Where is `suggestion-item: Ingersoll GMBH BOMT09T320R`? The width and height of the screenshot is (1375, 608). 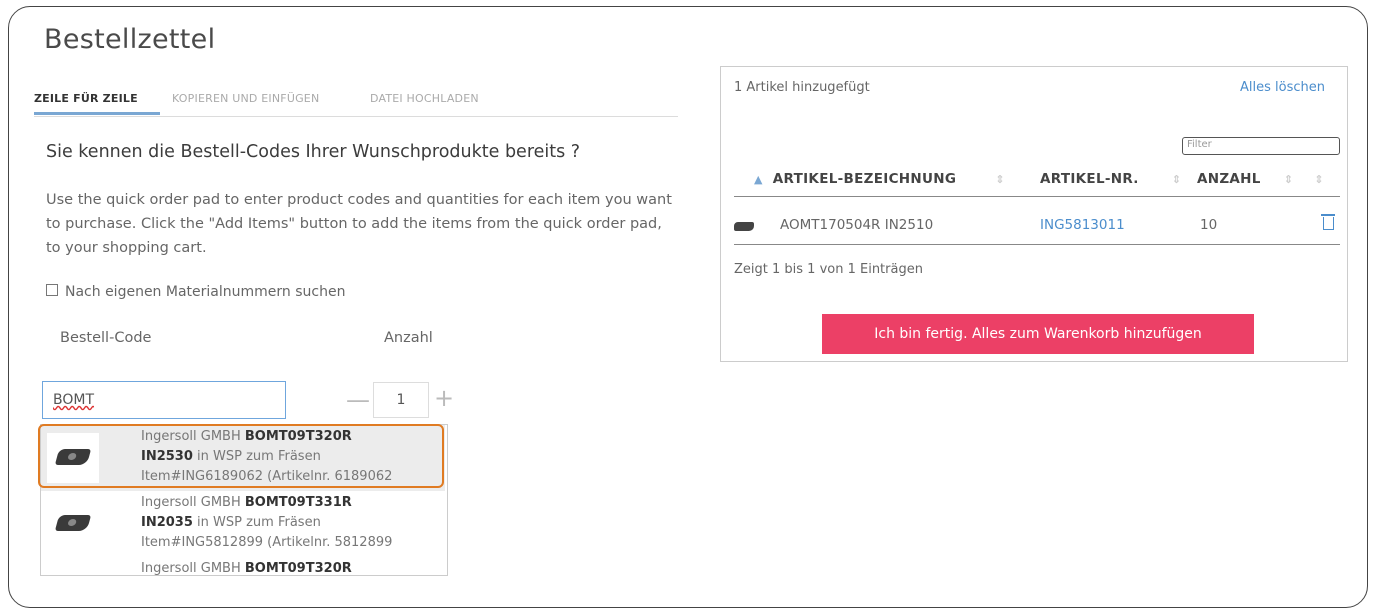 suggestion-item: Ingersoll GMBH BOMT09T320R is located at coordinates (243, 566).